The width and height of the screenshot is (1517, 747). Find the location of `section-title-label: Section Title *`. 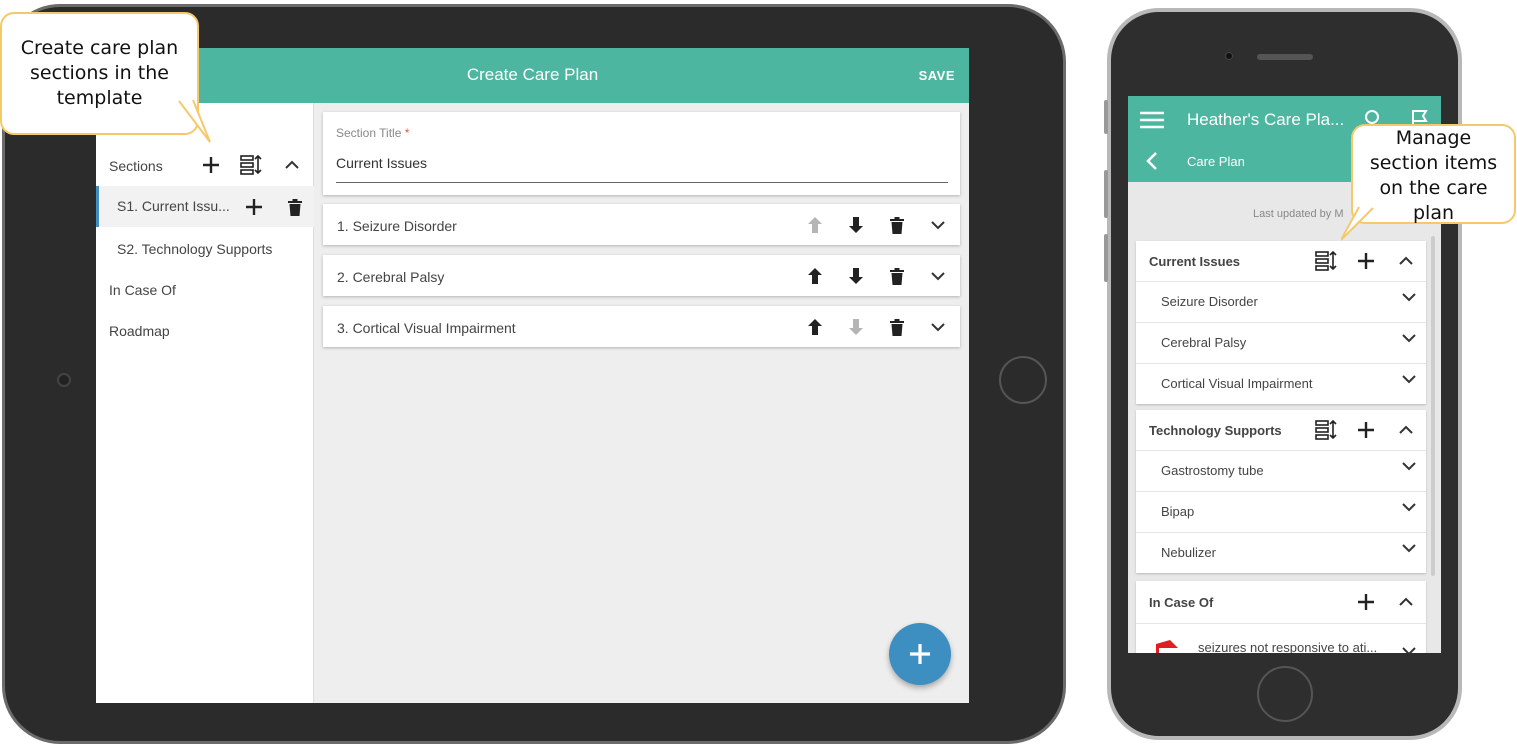

section-title-label: Section Title * is located at coordinates (373, 133).